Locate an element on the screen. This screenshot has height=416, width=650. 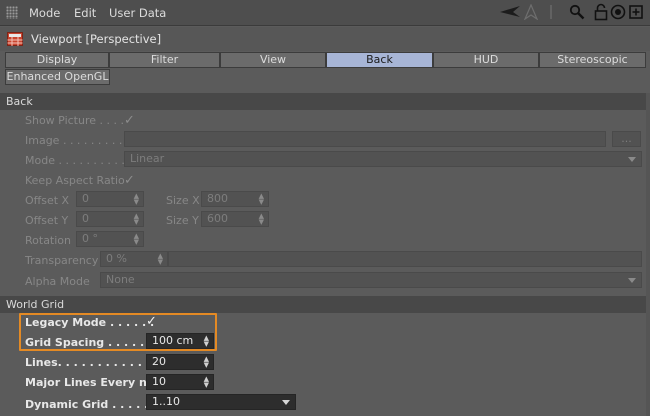
new-window-icon is located at coordinates (636, 12).